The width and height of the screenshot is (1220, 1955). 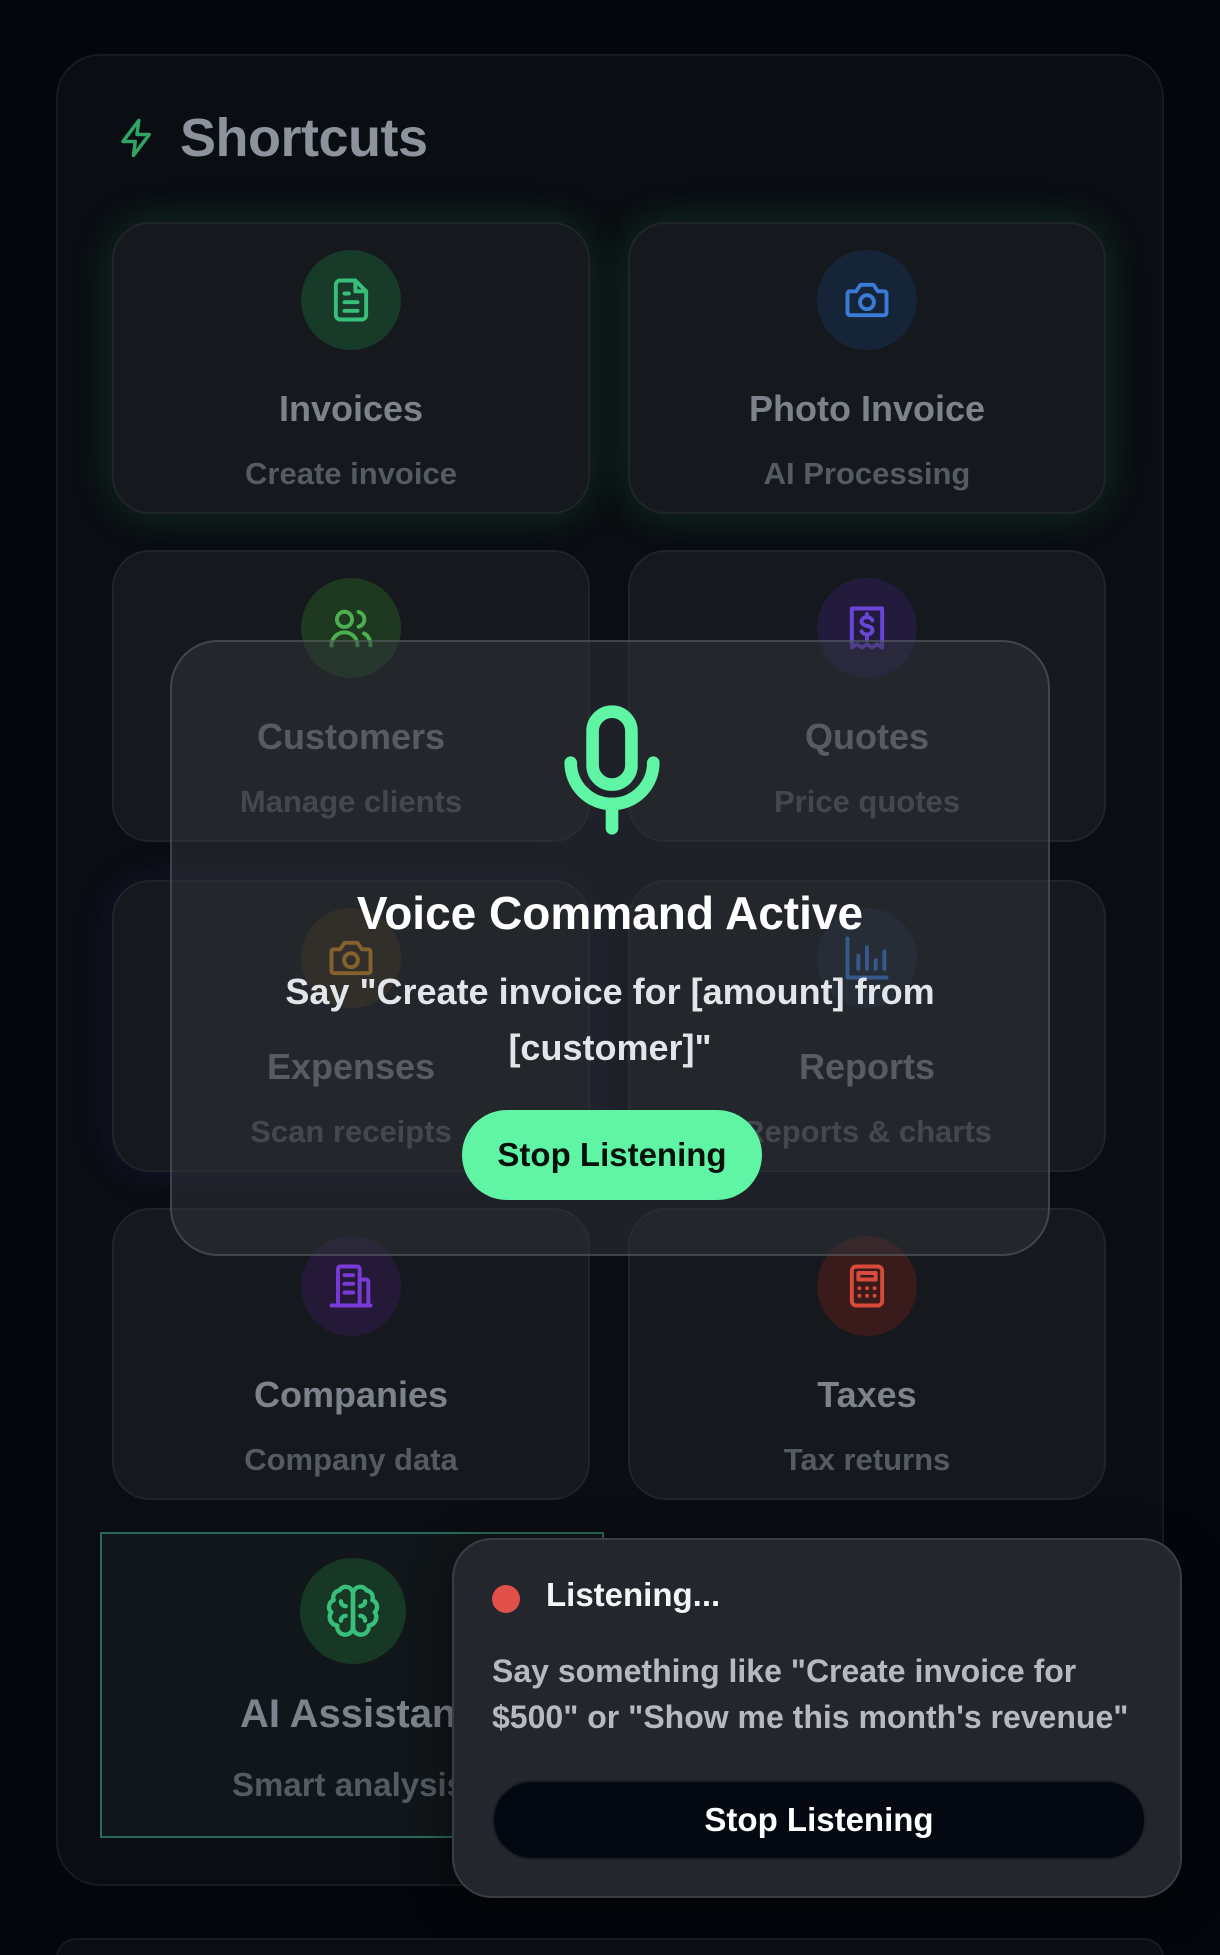 I want to click on shortcut-card-photo-invoice: Photo Invoice AI Processing, so click(x=867, y=368).